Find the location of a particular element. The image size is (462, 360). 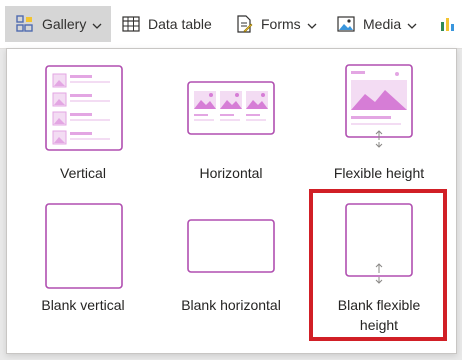

gallery-option-blank-flexible-height: Blank flexible height is located at coordinates (379, 265).